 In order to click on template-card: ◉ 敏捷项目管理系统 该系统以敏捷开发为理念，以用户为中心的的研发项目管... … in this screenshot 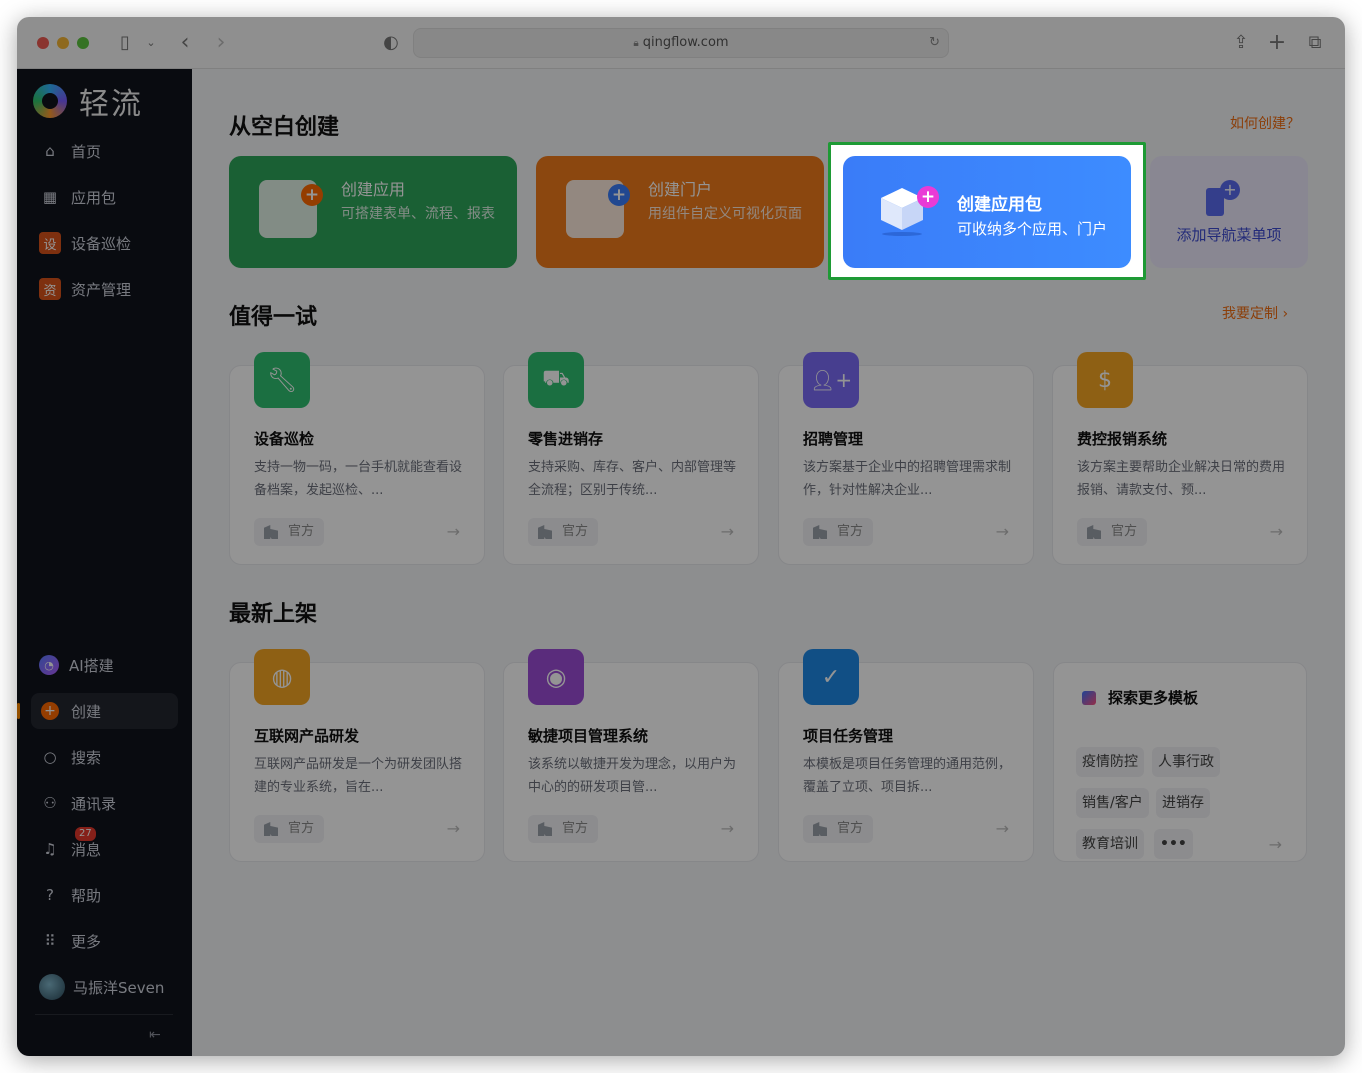, I will do `click(631, 755)`.